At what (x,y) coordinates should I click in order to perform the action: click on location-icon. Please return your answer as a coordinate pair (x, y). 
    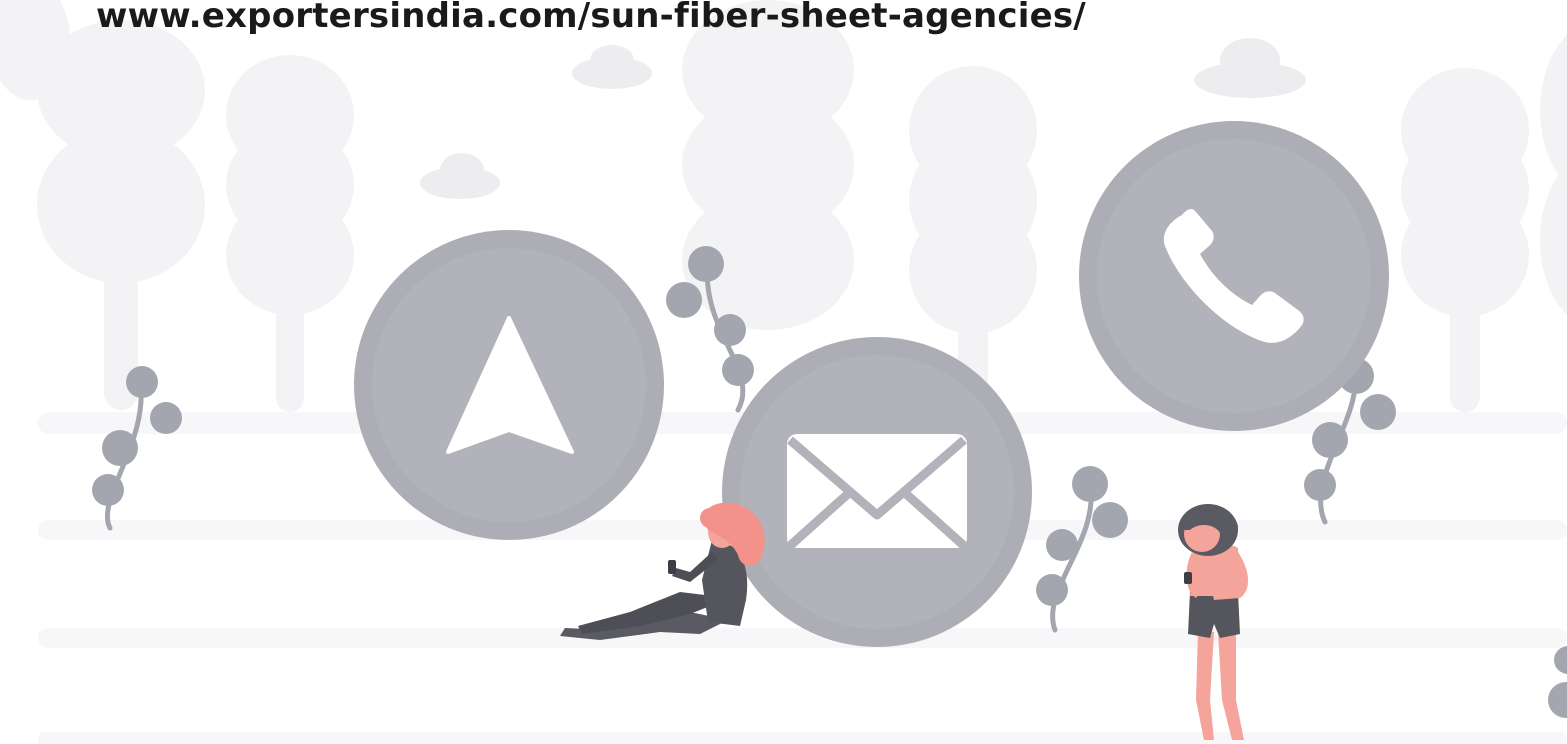
    Looking at the image, I should click on (509, 385).